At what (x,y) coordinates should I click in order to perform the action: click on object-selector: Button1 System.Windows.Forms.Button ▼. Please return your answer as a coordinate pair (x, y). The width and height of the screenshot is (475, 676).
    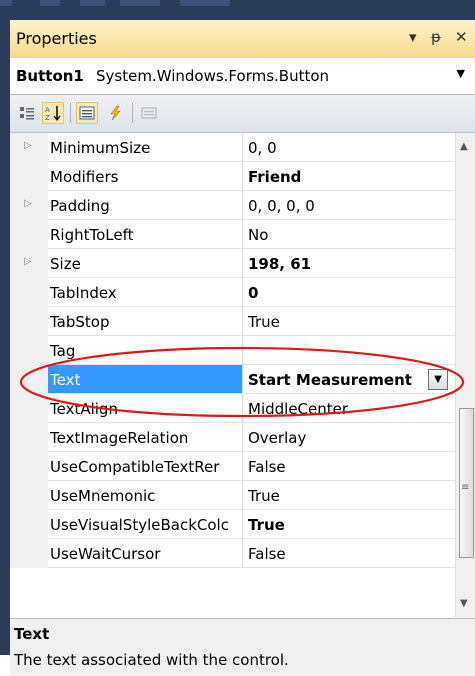
    Looking at the image, I should click on (242, 76).